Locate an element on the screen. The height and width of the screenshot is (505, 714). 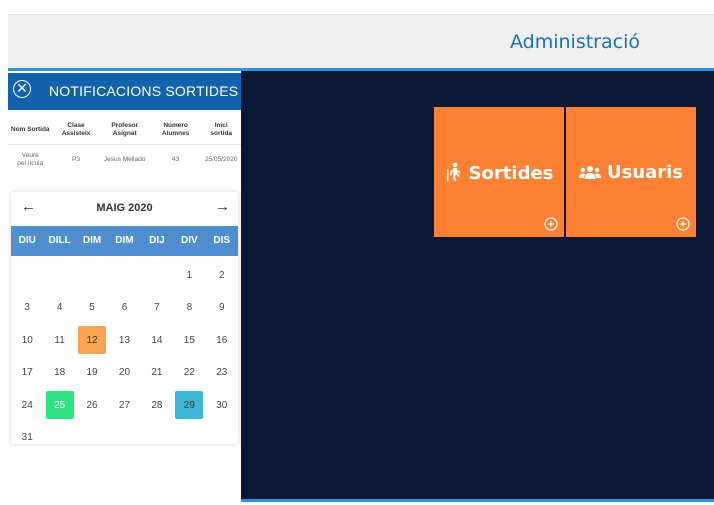
weekday-label: DIV is located at coordinates (189, 240).